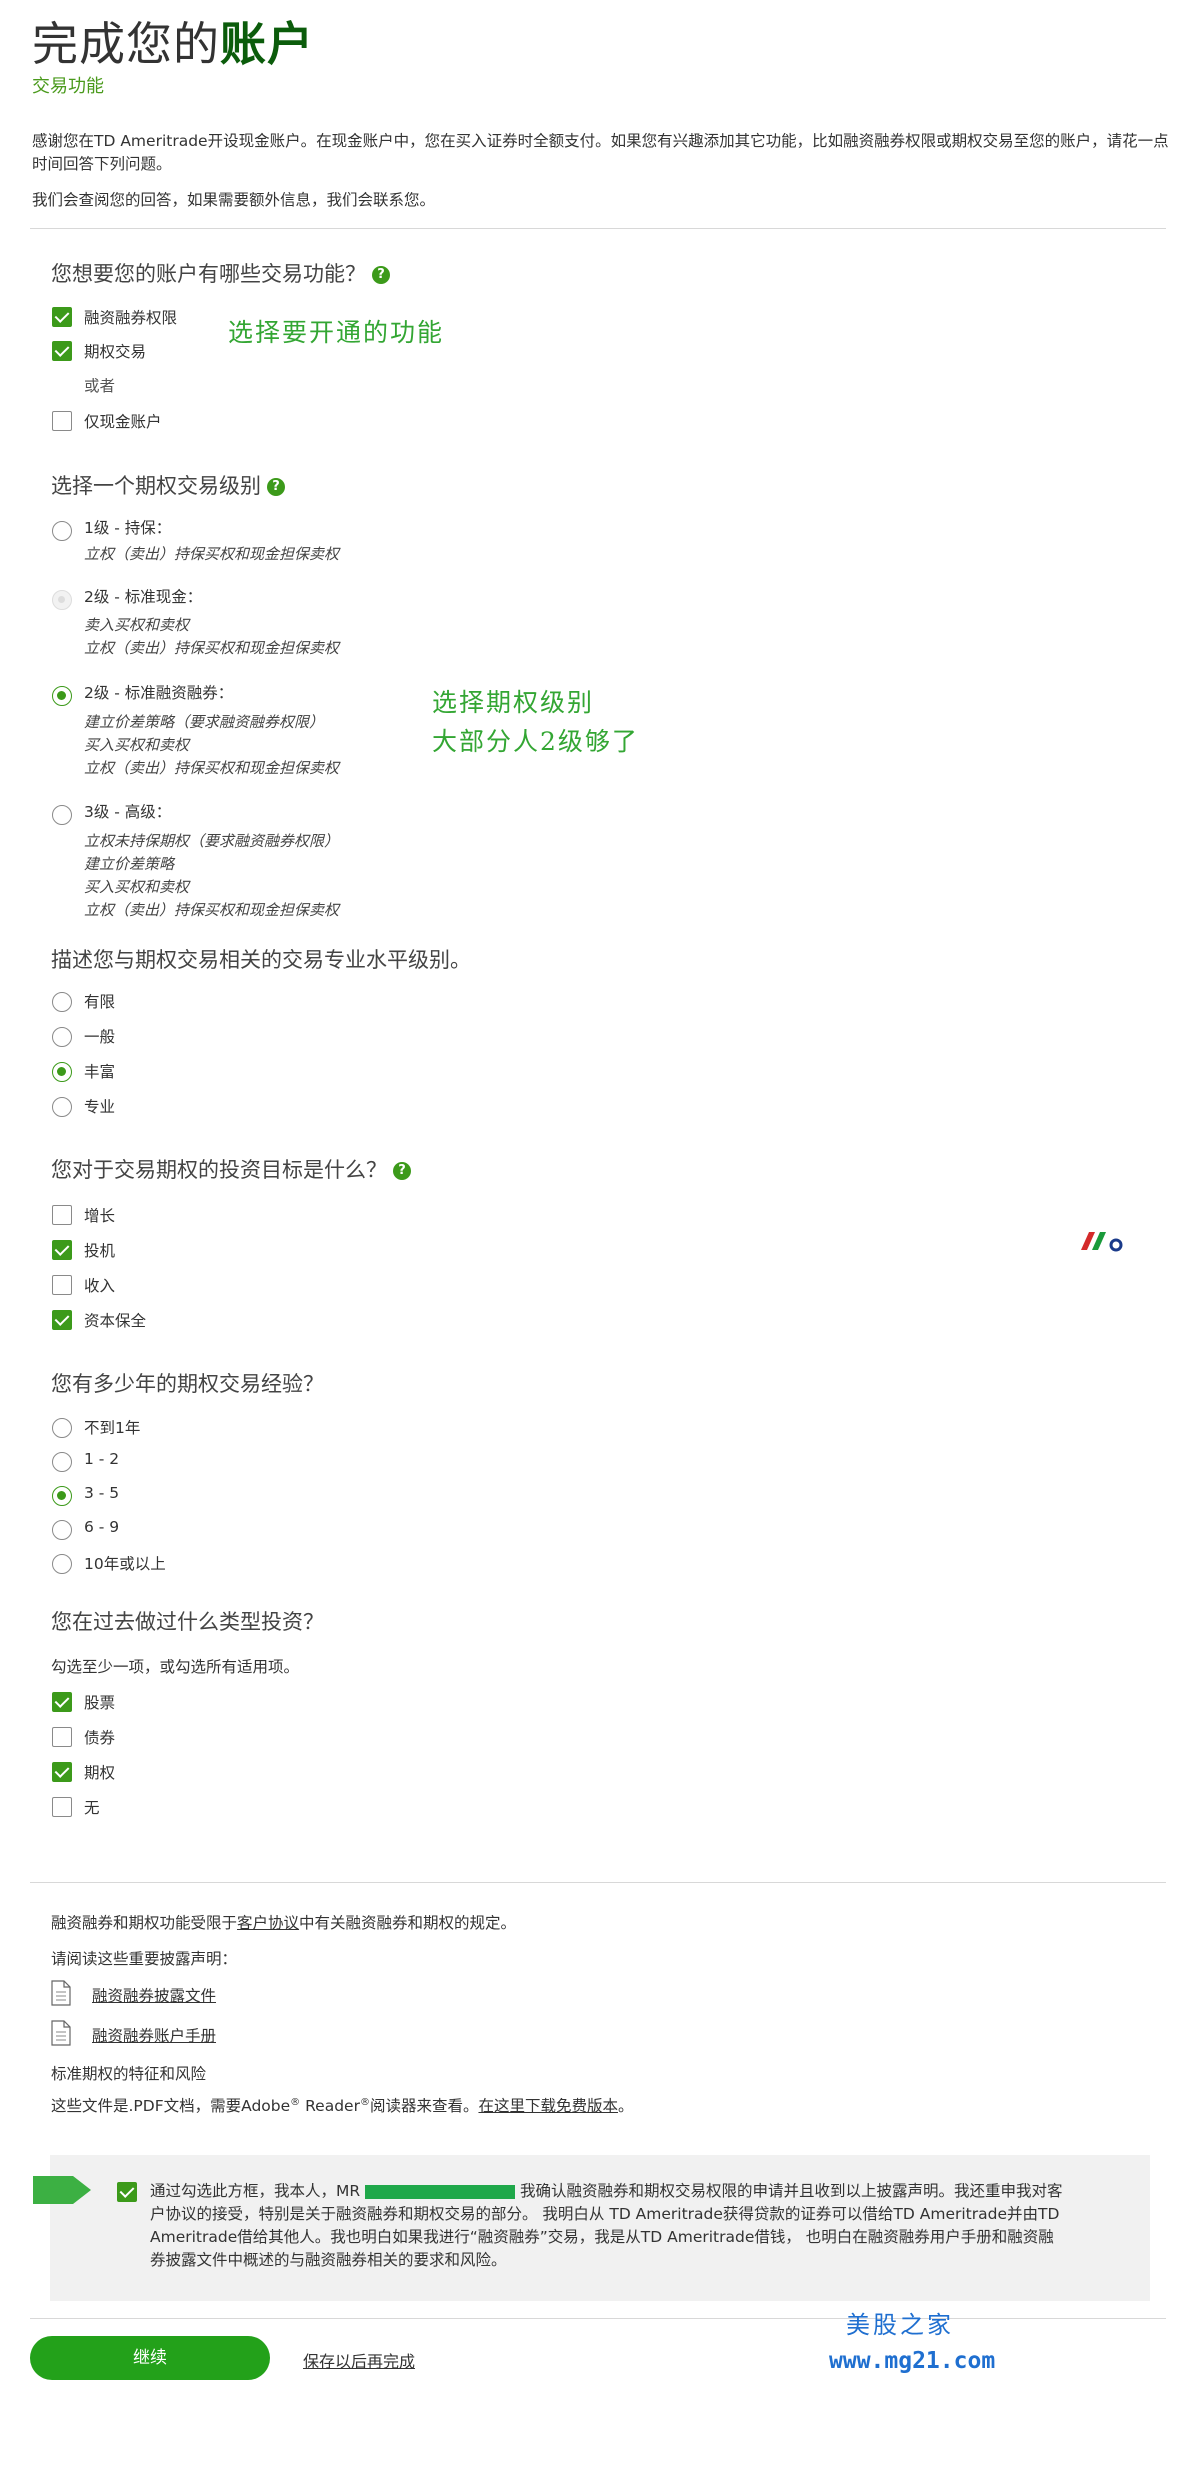  Describe the element at coordinates (115, 1321) in the screenshot. I see `option-label: 资本保全` at that location.